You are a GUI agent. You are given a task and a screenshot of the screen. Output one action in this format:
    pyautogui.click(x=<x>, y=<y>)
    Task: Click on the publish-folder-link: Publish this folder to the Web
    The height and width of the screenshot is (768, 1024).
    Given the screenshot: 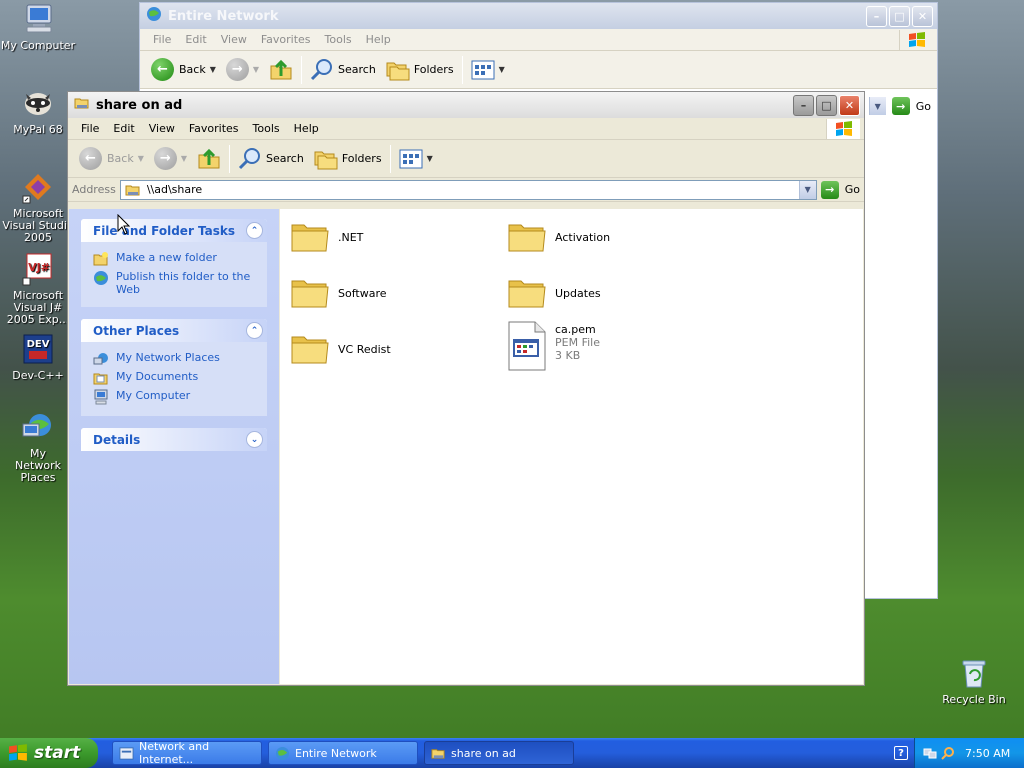 What is the action you would take?
    pyautogui.click(x=175, y=283)
    